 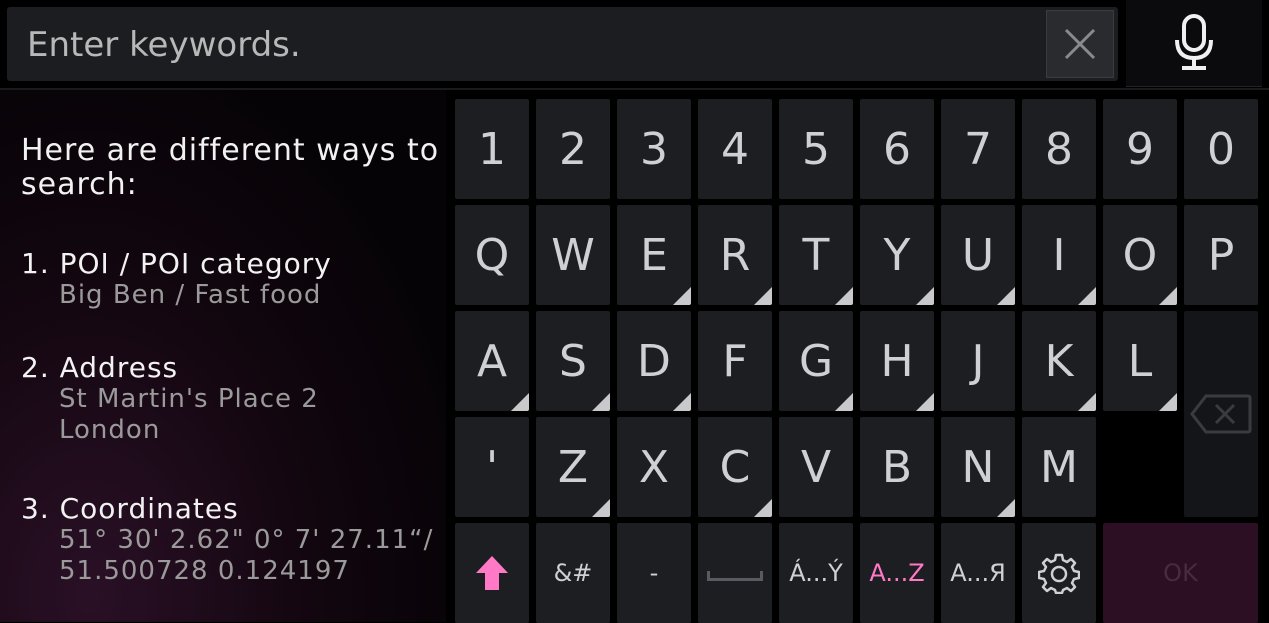 What do you see at coordinates (100, 367) in the screenshot?
I see `method-heading: 2. Address` at bounding box center [100, 367].